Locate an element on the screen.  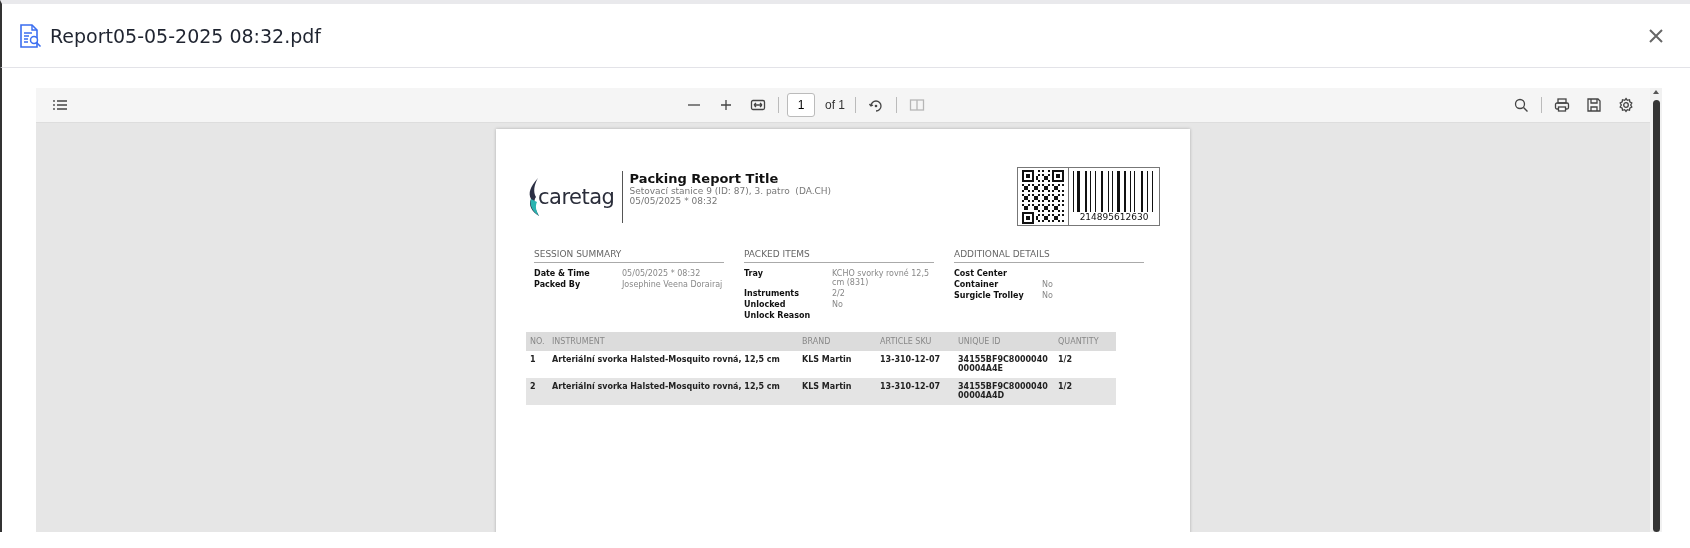
table-cell: 2 is located at coordinates (537, 391).